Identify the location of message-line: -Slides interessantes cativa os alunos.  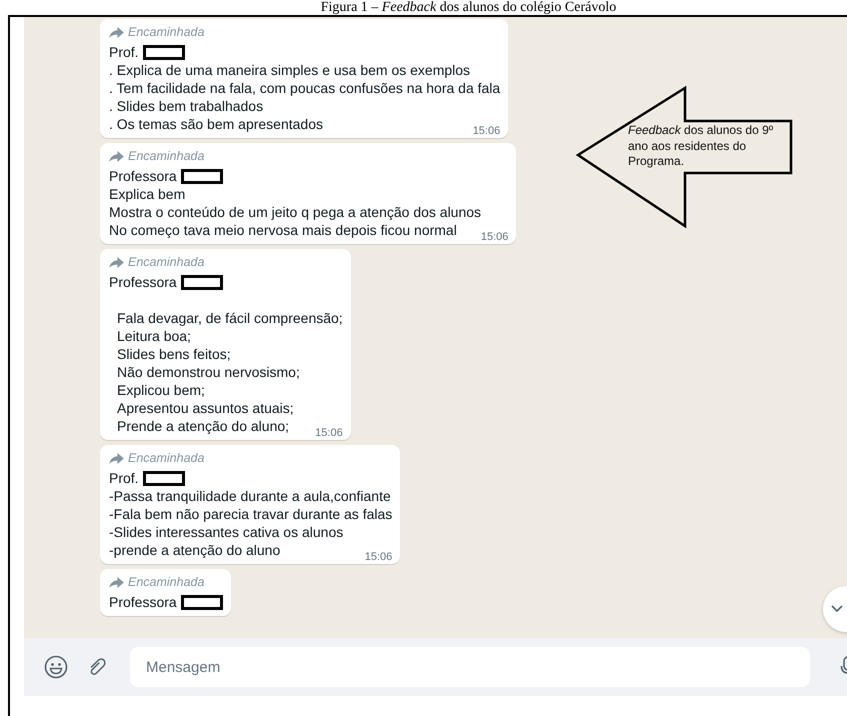
(226, 532).